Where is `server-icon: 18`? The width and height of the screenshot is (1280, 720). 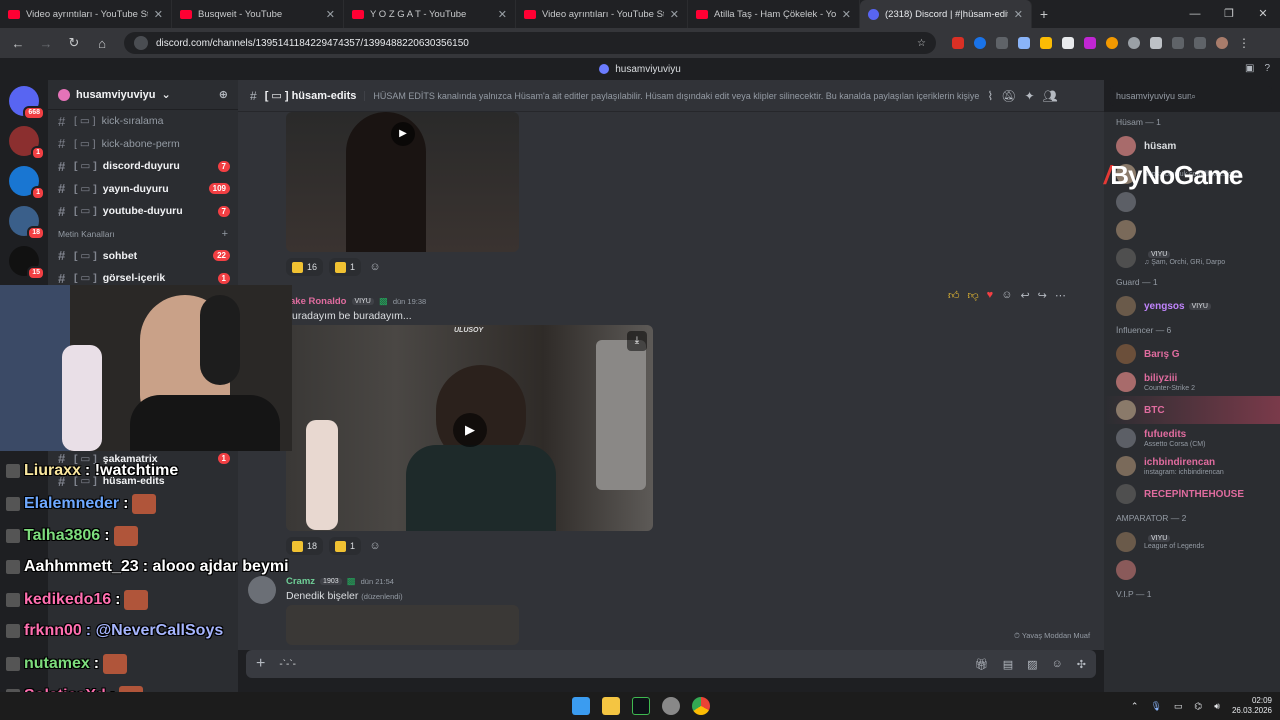 server-icon: 18 is located at coordinates (27, 223).